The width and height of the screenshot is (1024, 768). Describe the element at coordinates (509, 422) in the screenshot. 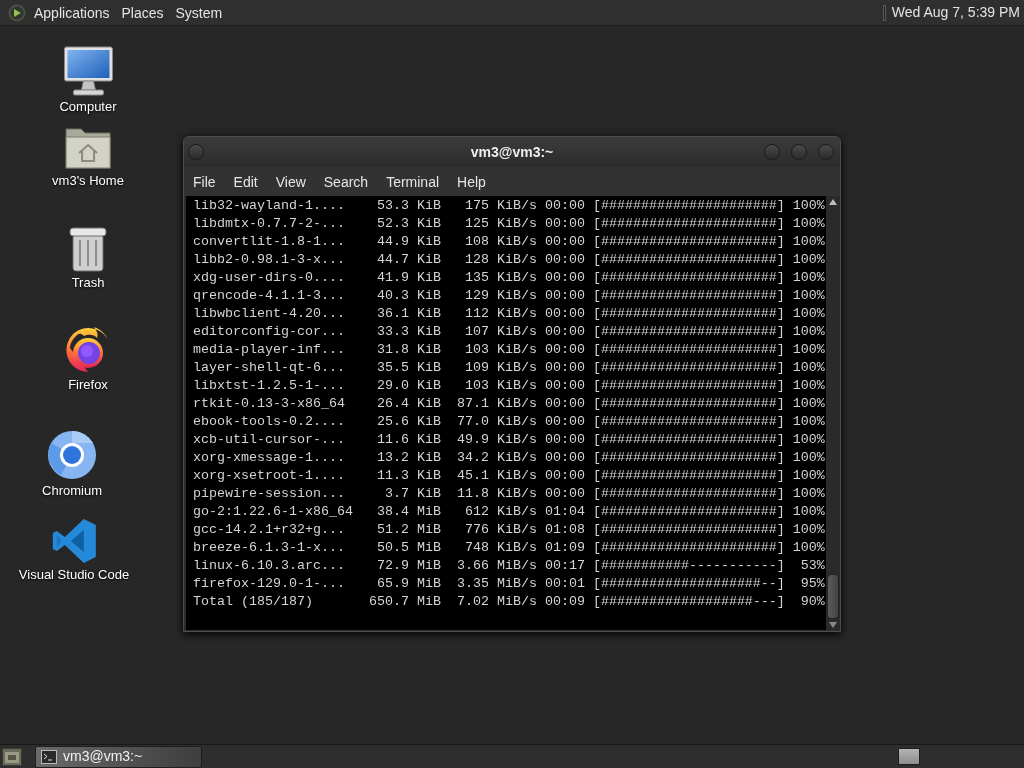

I see `terminal-line: ebook-tools-0.2.... 25.6 KiB 77.0 KiB/s 00:00 [######################] 100%` at that location.